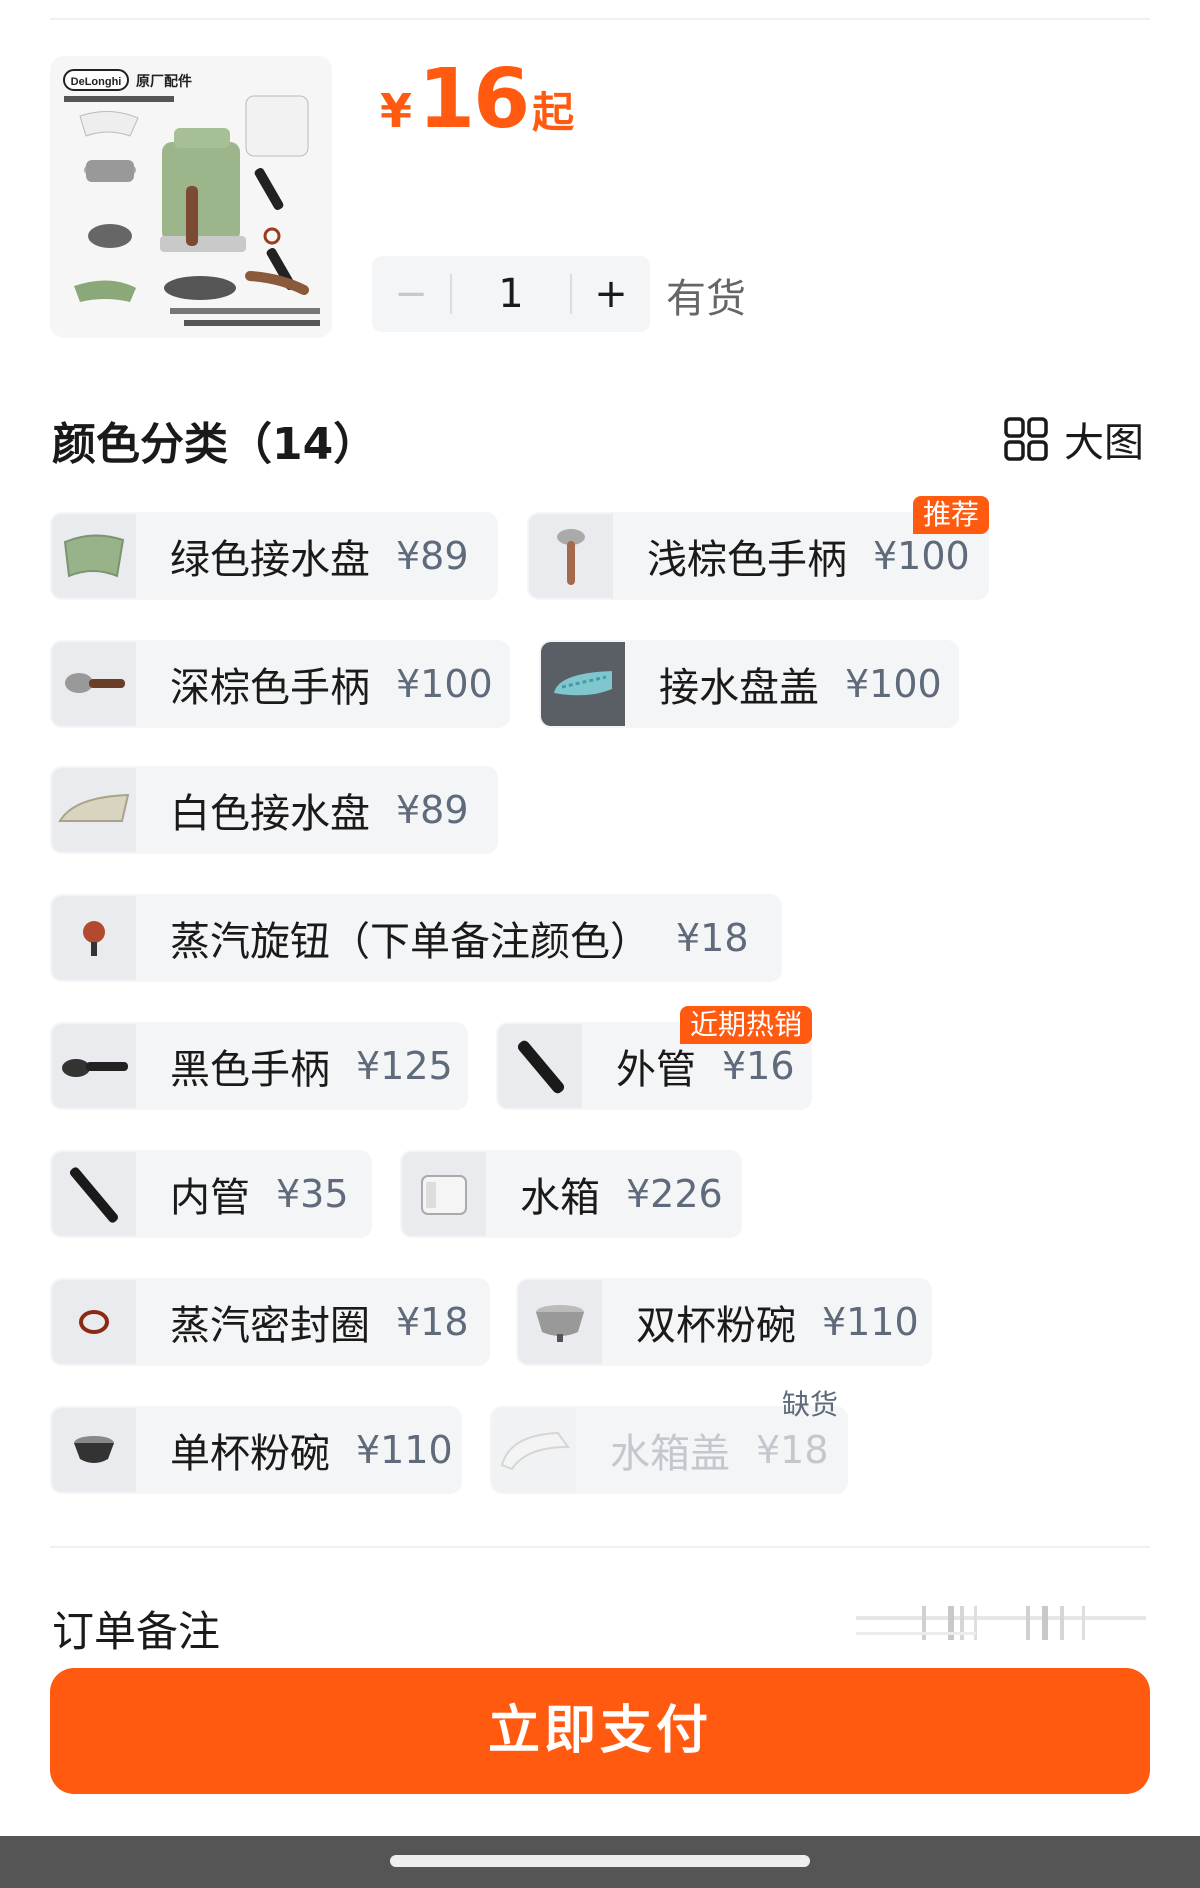 The width and height of the screenshot is (1200, 1888). I want to click on section-title: 颜色分类（14）, so click(215, 444).